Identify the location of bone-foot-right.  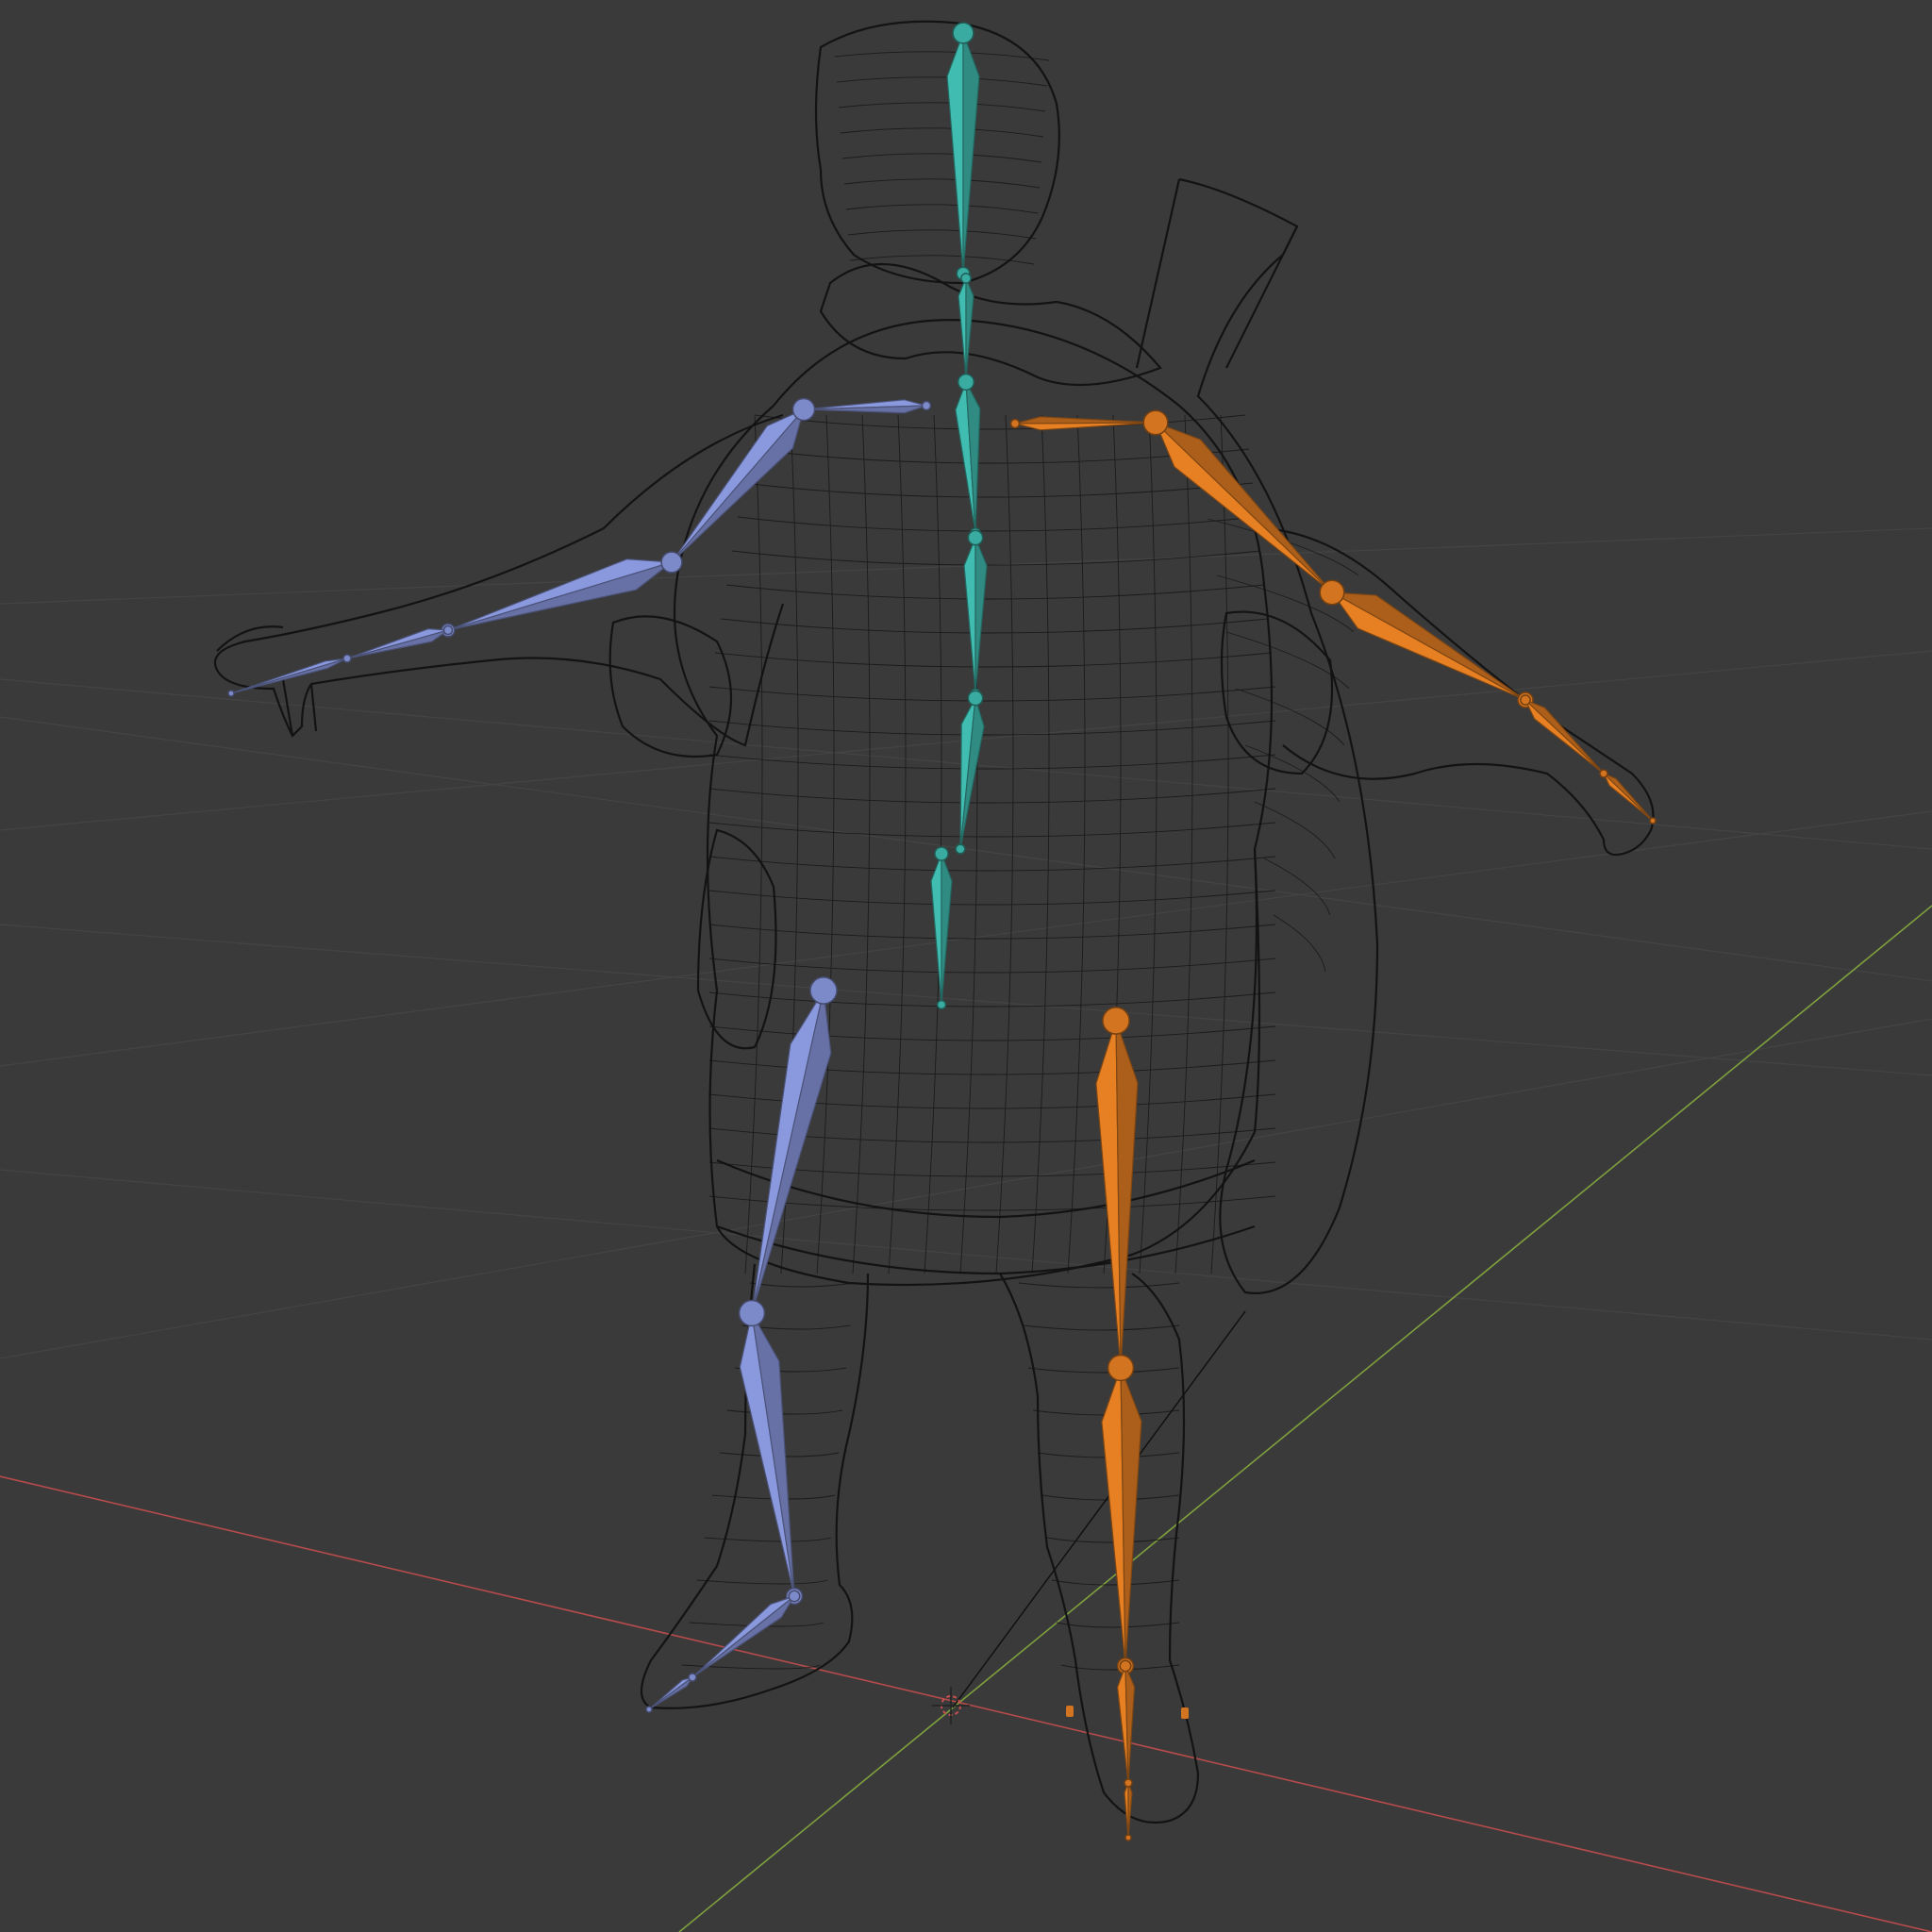
(1126, 1724).